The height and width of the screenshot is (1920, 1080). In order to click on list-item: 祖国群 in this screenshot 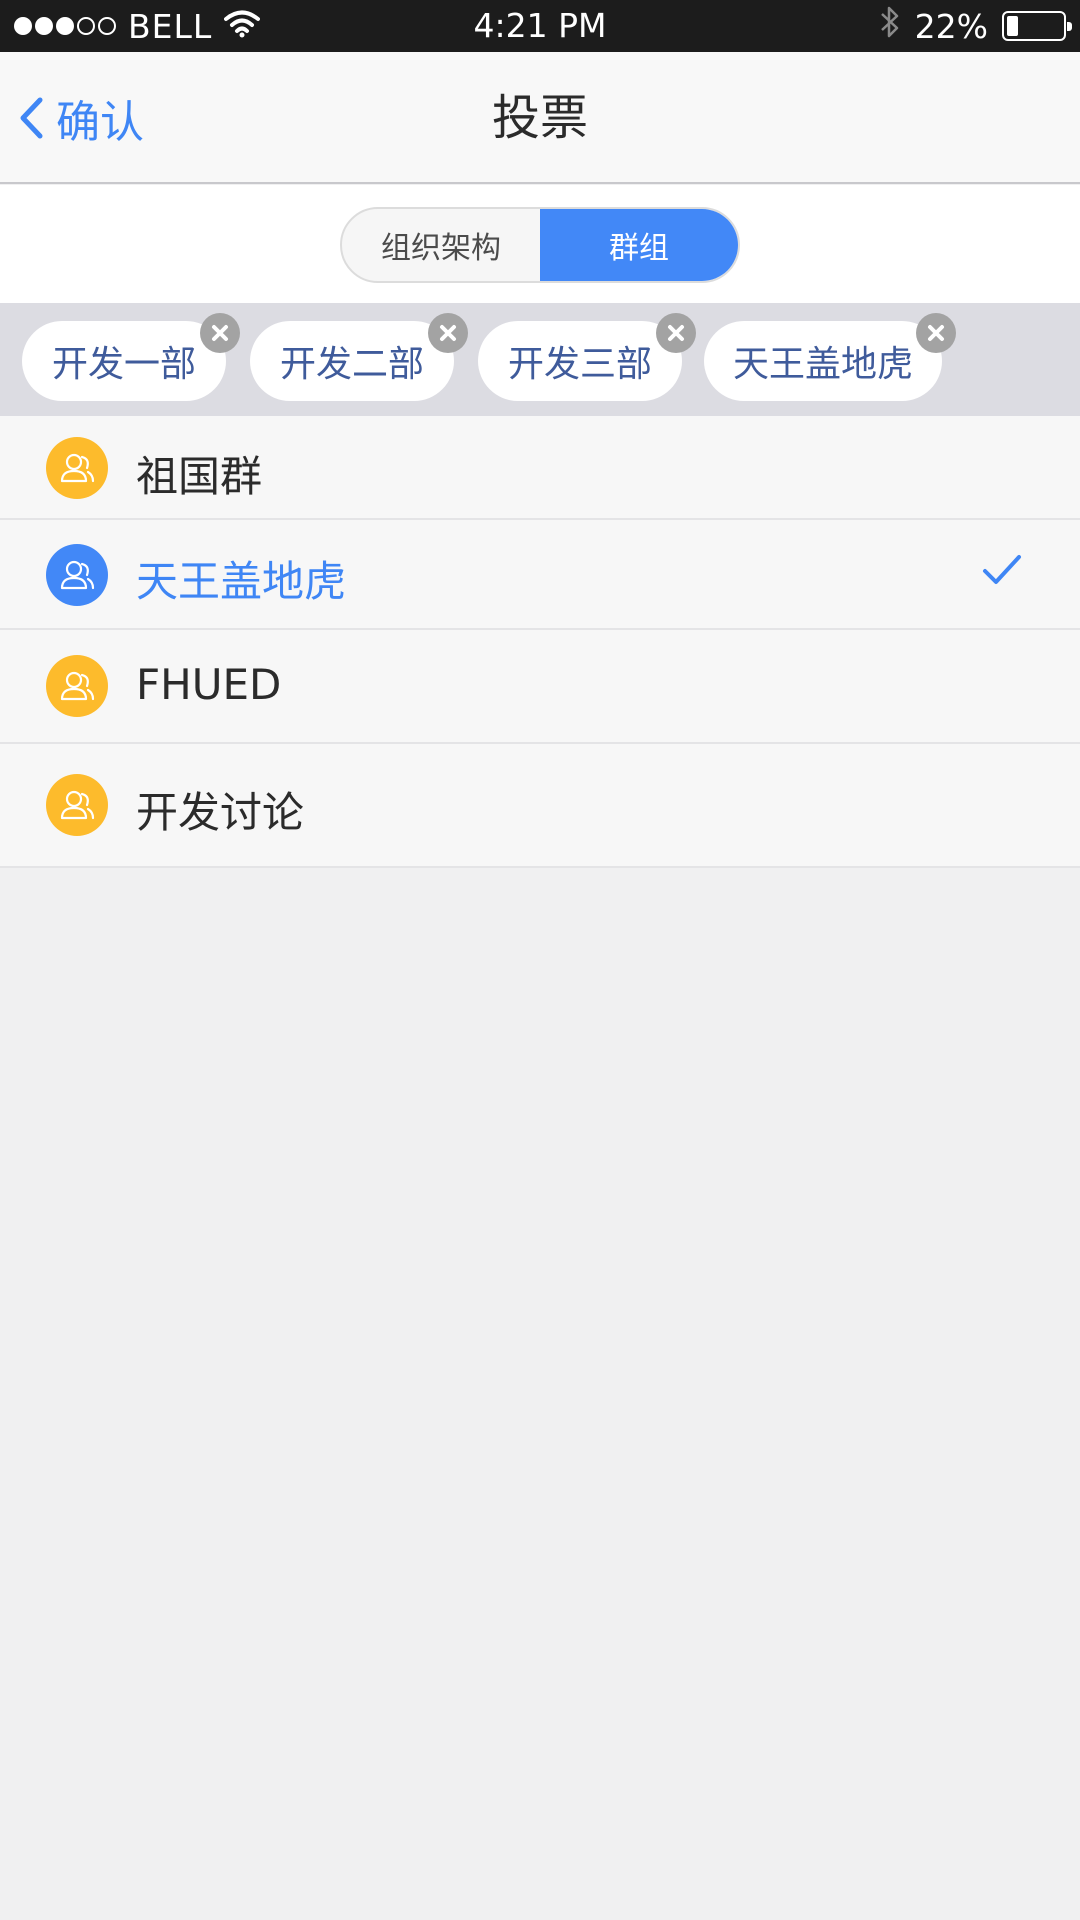, I will do `click(540, 468)`.